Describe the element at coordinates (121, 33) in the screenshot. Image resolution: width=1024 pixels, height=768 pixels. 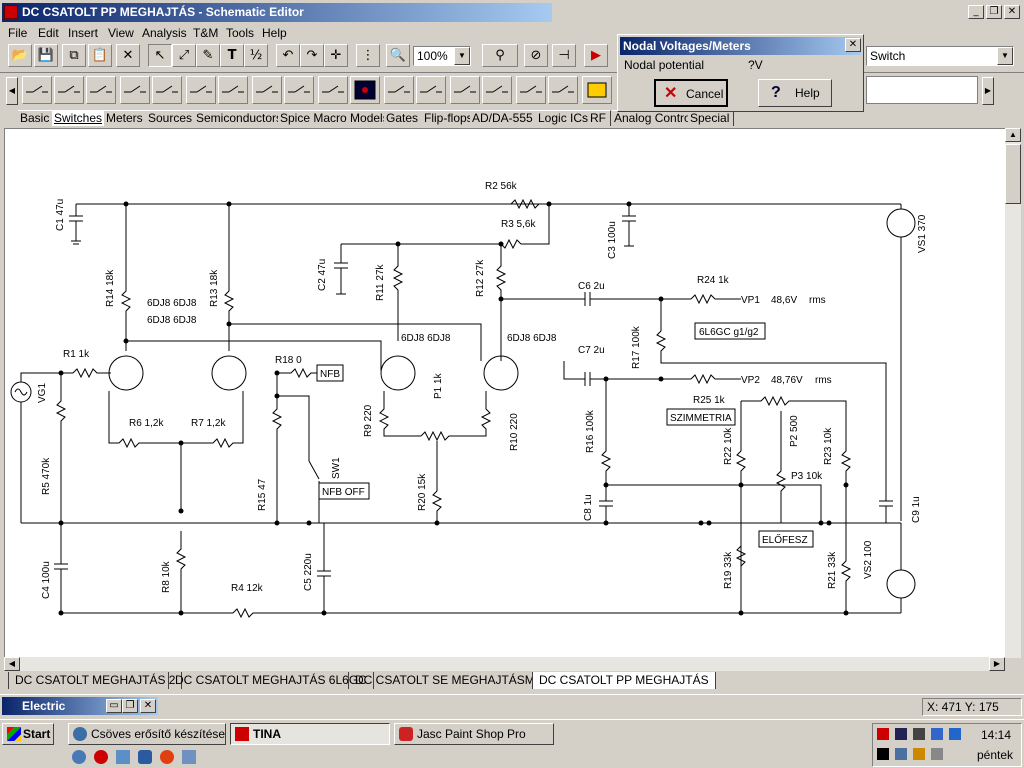
I see `menu-view: View` at that location.